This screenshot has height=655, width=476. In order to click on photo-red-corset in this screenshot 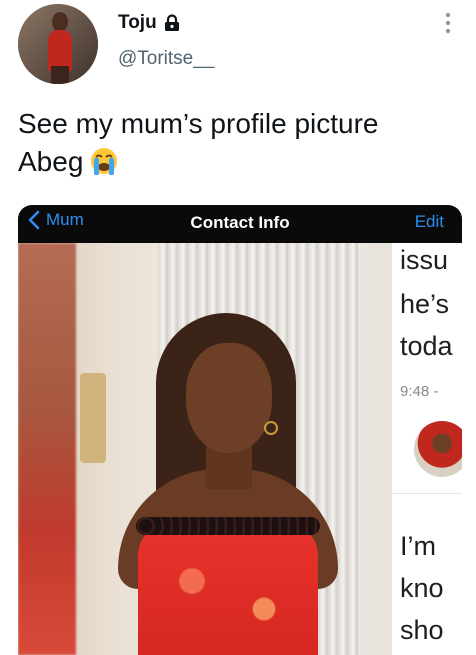, I will do `click(228, 590)`.